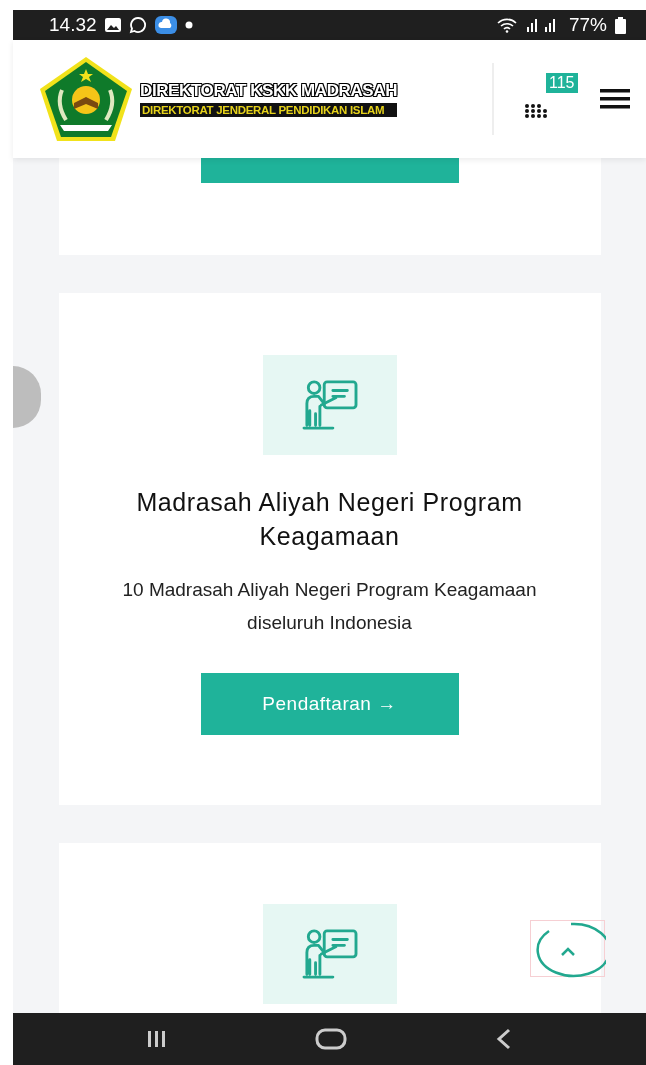  I want to click on chat-icon, so click(137, 25).